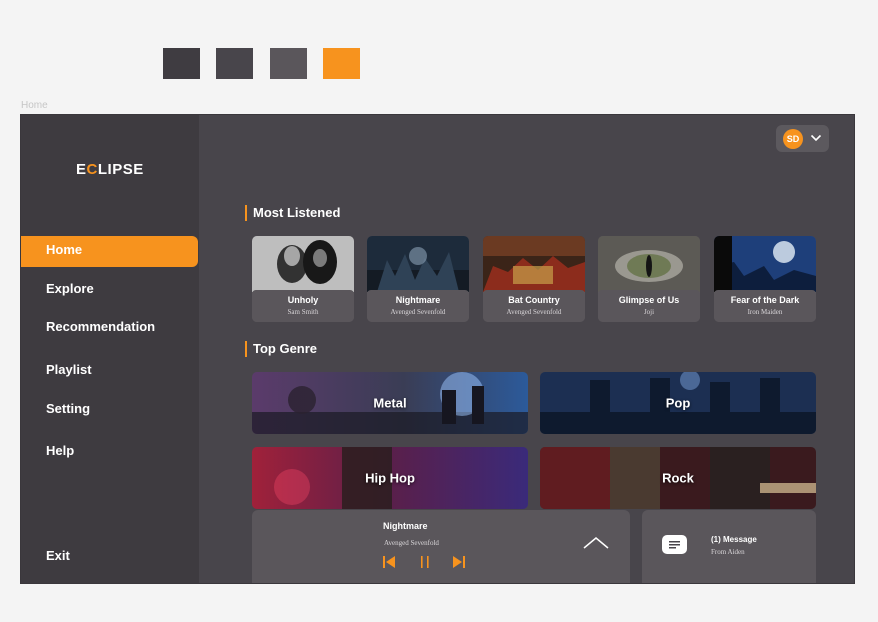  What do you see at coordinates (341, 63) in the screenshot?
I see `color-swatch-accent` at bounding box center [341, 63].